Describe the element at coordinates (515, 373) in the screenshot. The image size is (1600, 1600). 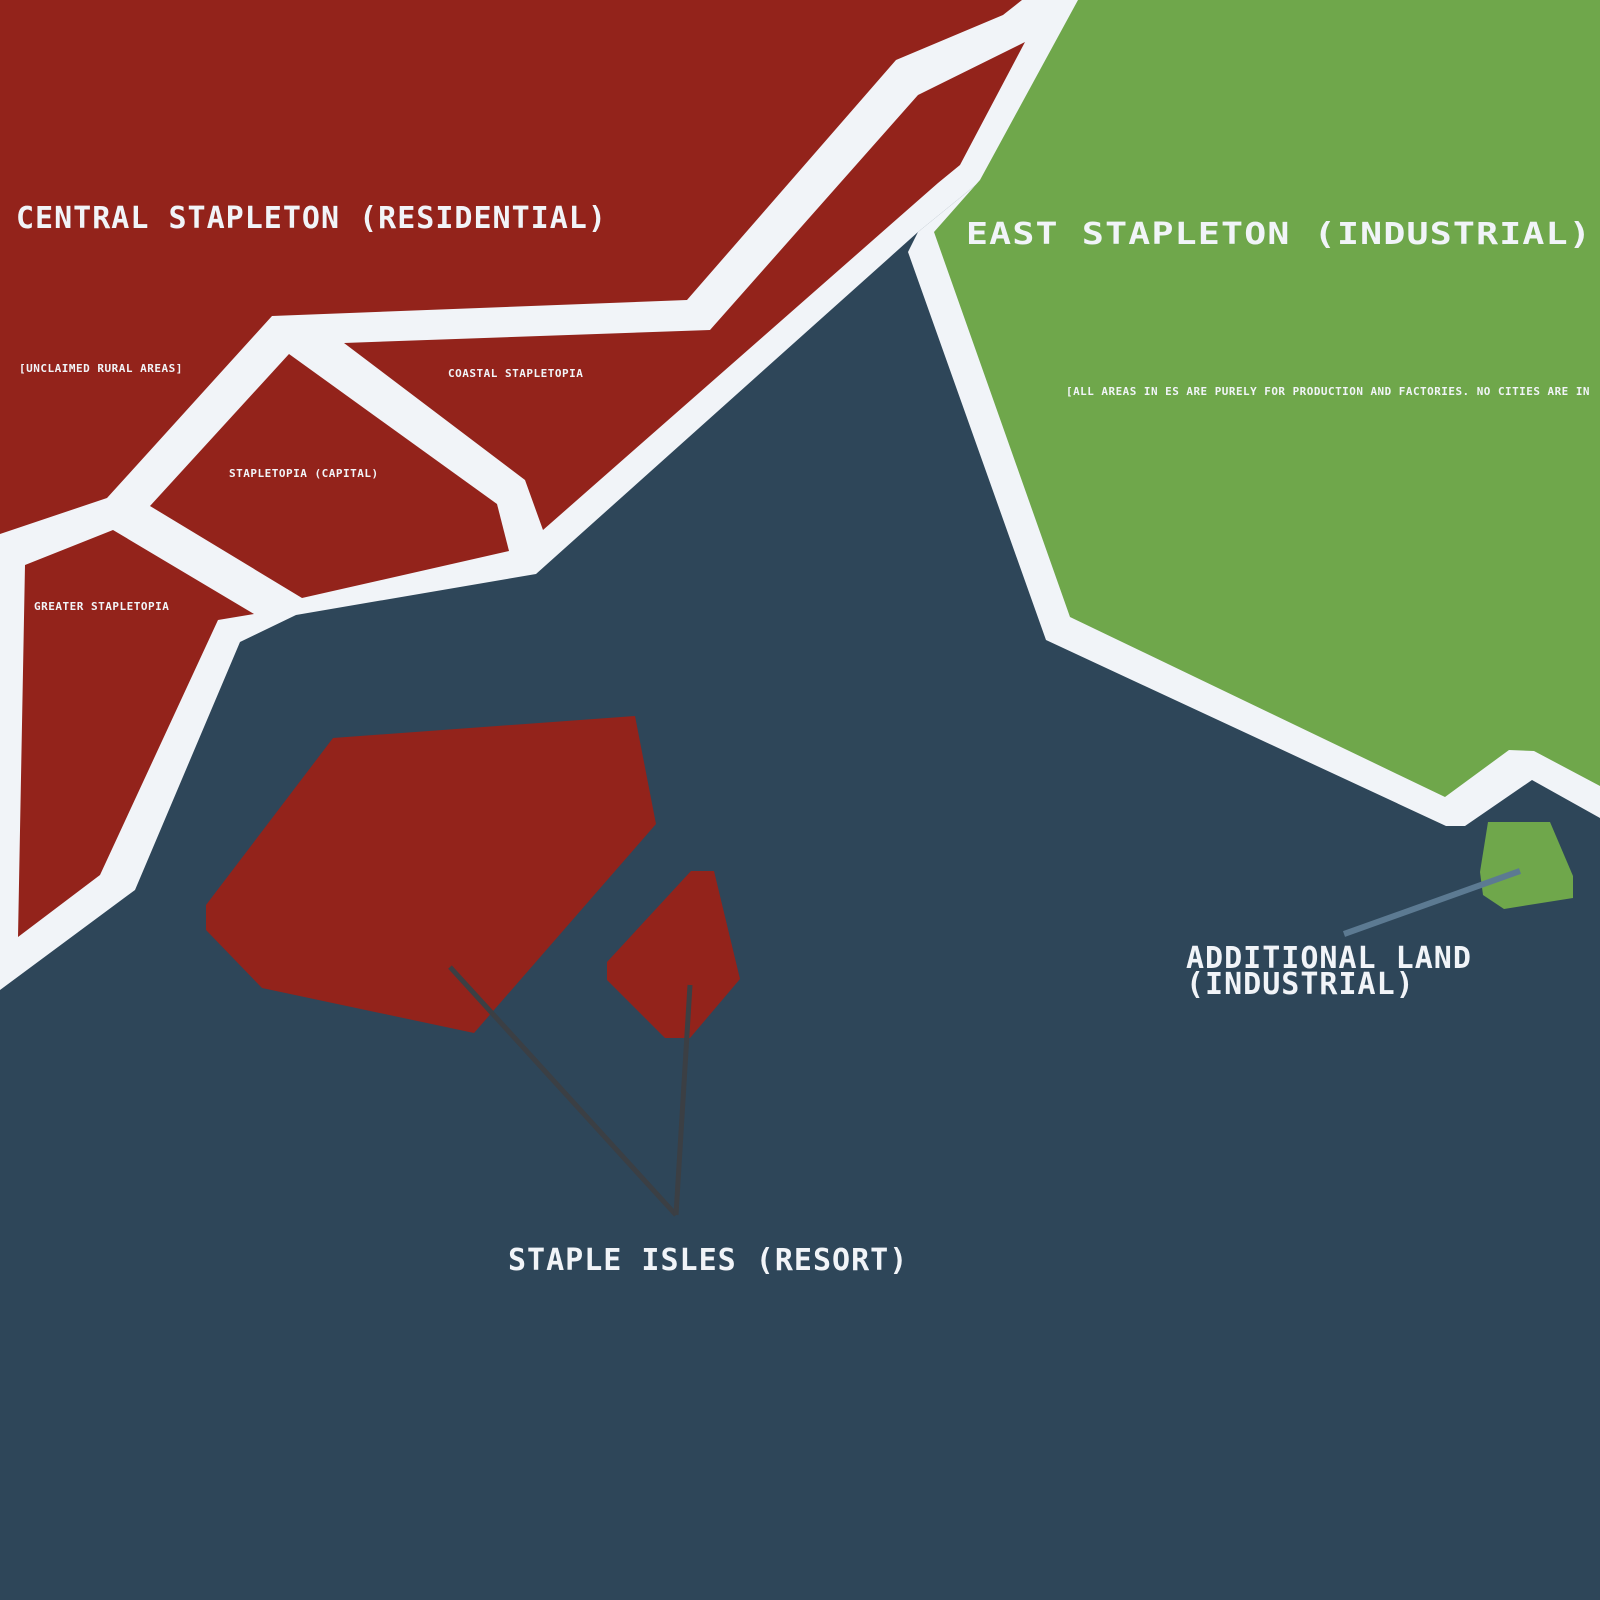
I see `label-coastal-stapletopia: COASTAL STAPLETOPIA` at that location.